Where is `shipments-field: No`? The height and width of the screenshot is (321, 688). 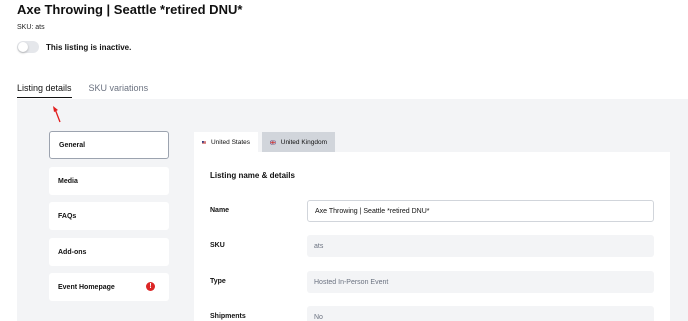
shipments-field: No is located at coordinates (480, 313).